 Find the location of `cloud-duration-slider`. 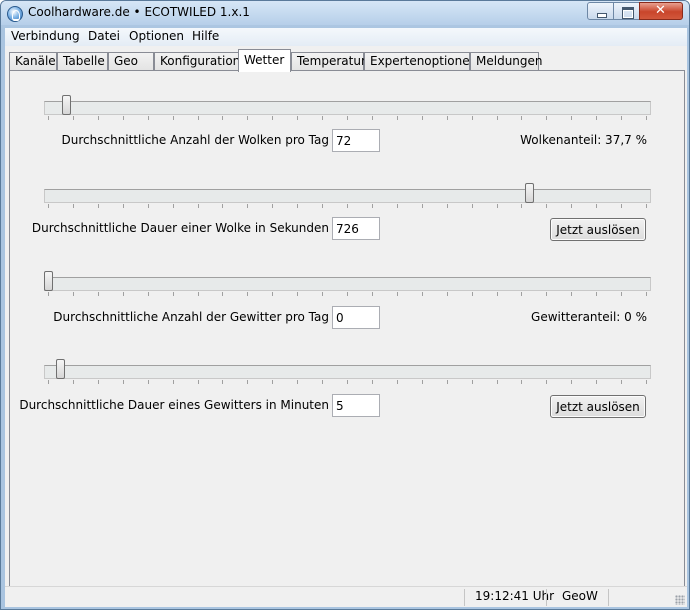

cloud-duration-slider is located at coordinates (347, 196).